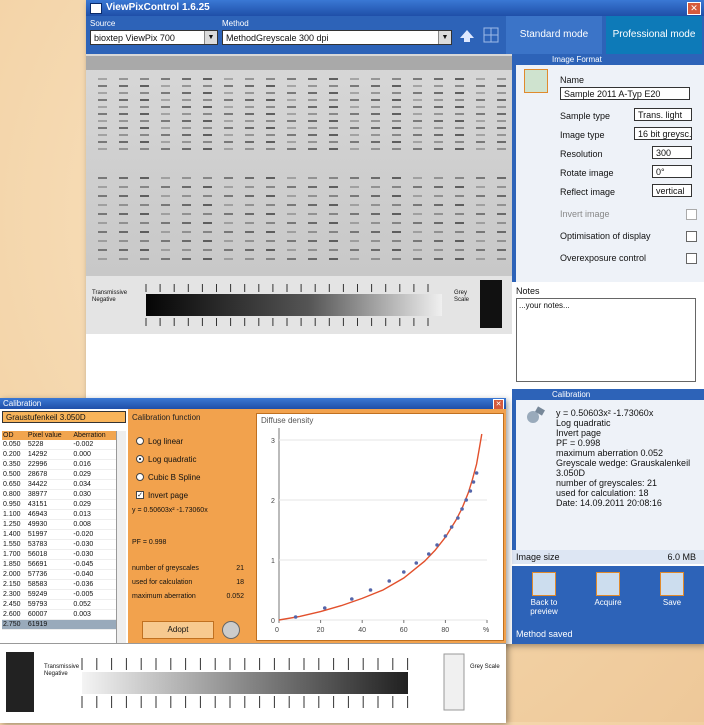 This screenshot has width=704, height=725. Describe the element at coordinates (59, 624) in the screenshot. I see `table-row: 2.750 61919` at that location.